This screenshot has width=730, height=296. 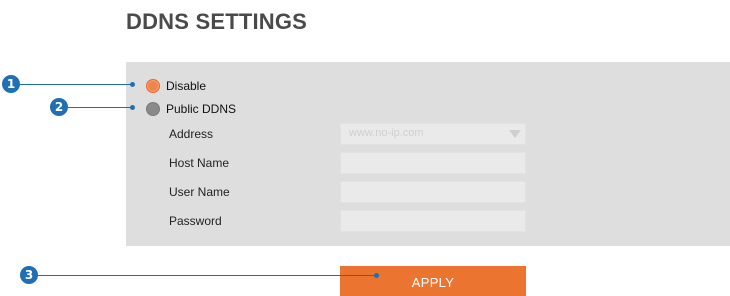 I want to click on radio-option-disable: Disable, so click(x=176, y=86).